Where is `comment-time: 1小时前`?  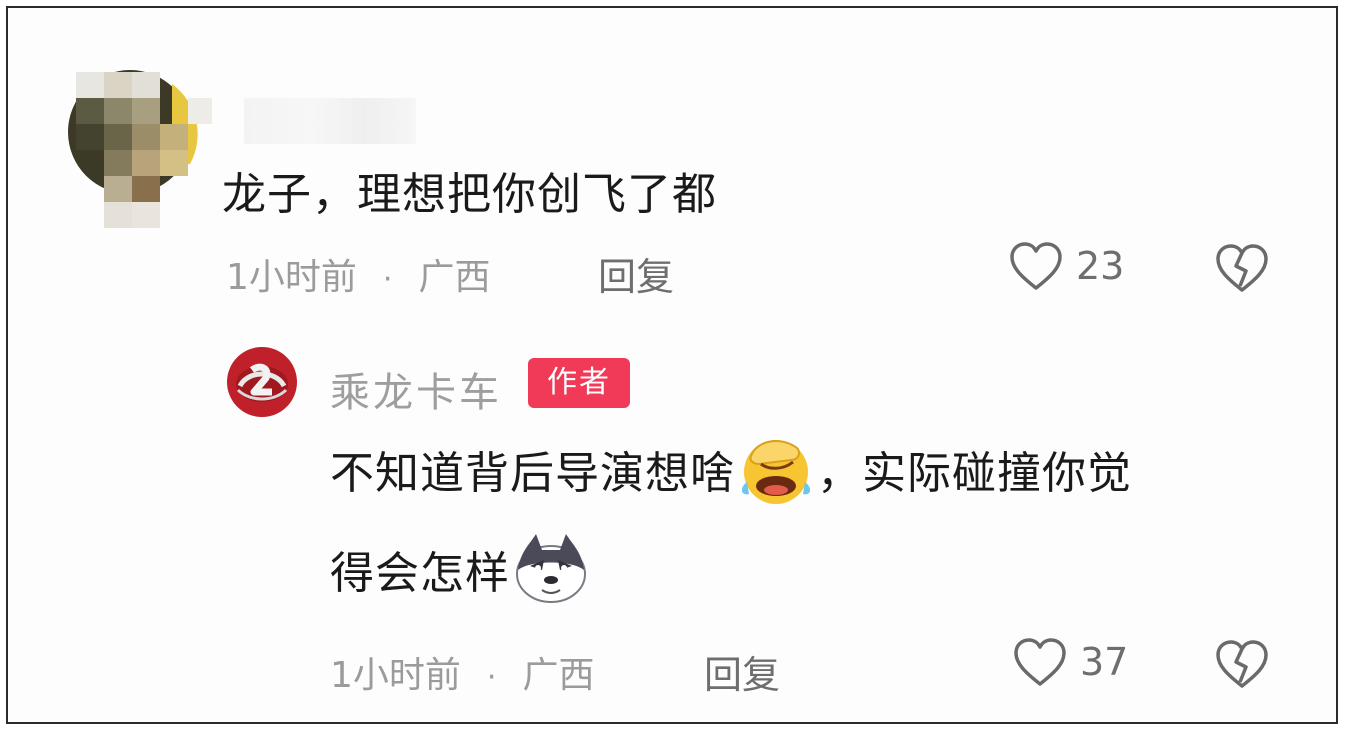 comment-time: 1小时前 is located at coordinates (291, 277).